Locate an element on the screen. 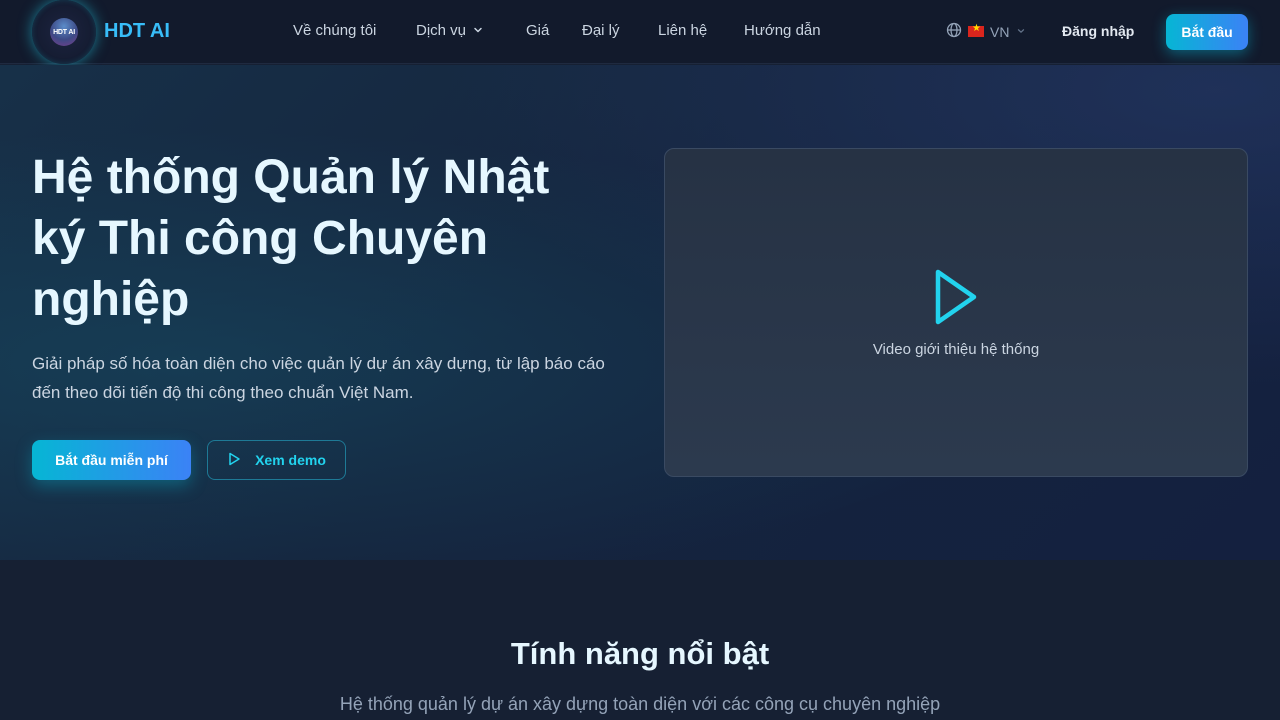 Image resolution: width=1280 pixels, height=720 pixels. logo: HDT AI is located at coordinates (64, 32).